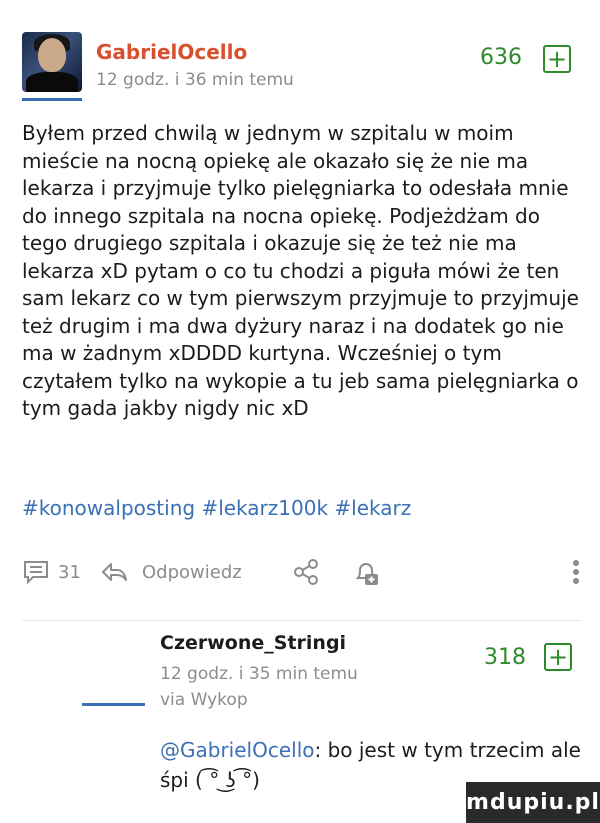  Describe the element at coordinates (52, 62) in the screenshot. I see `avatar` at that location.